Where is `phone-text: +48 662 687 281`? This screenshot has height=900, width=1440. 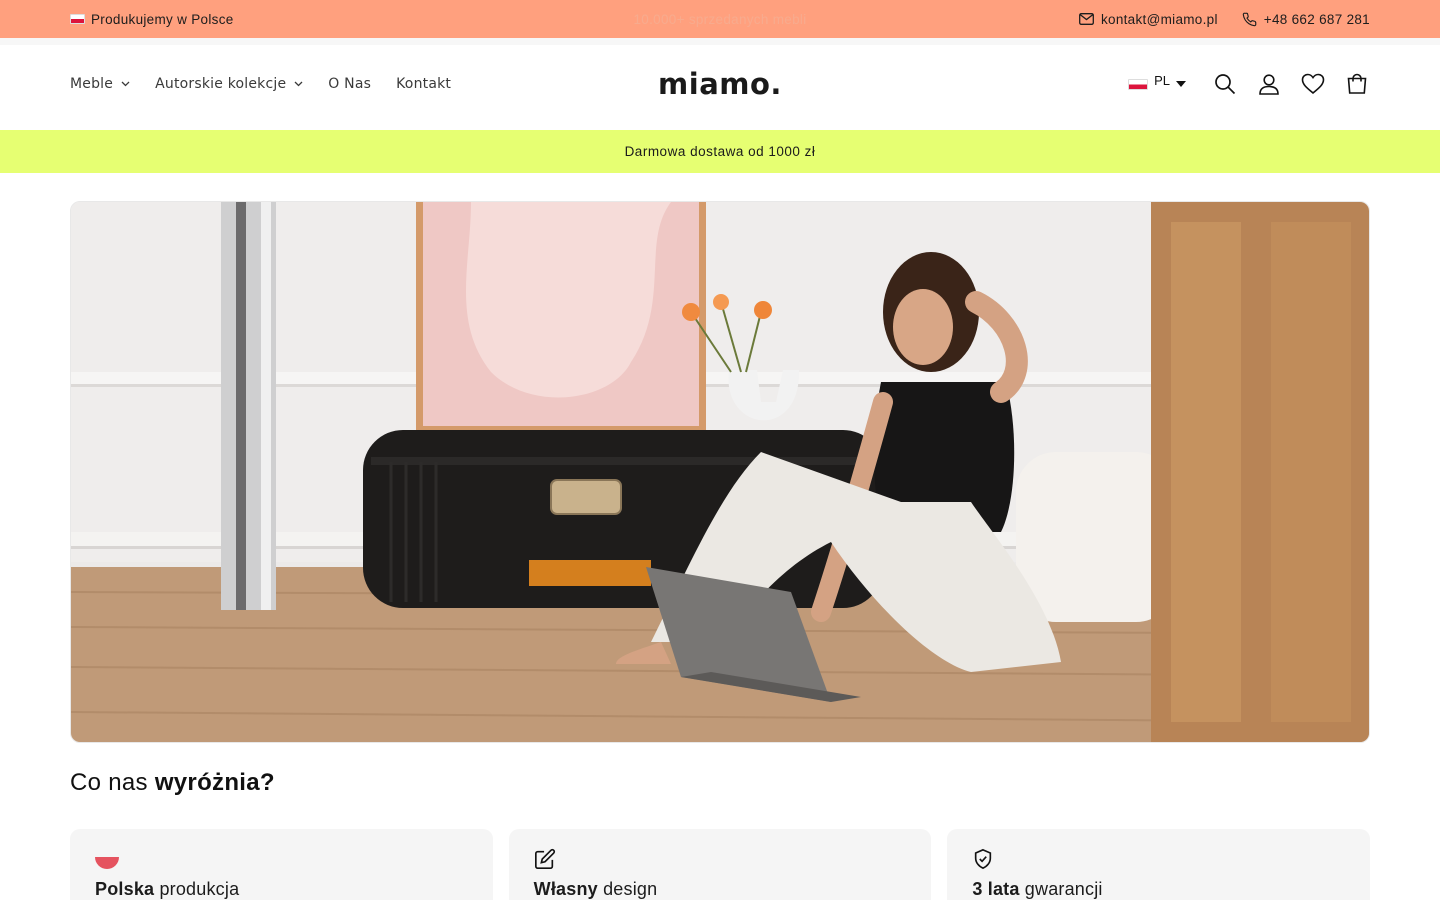 phone-text: +48 662 687 281 is located at coordinates (1316, 19).